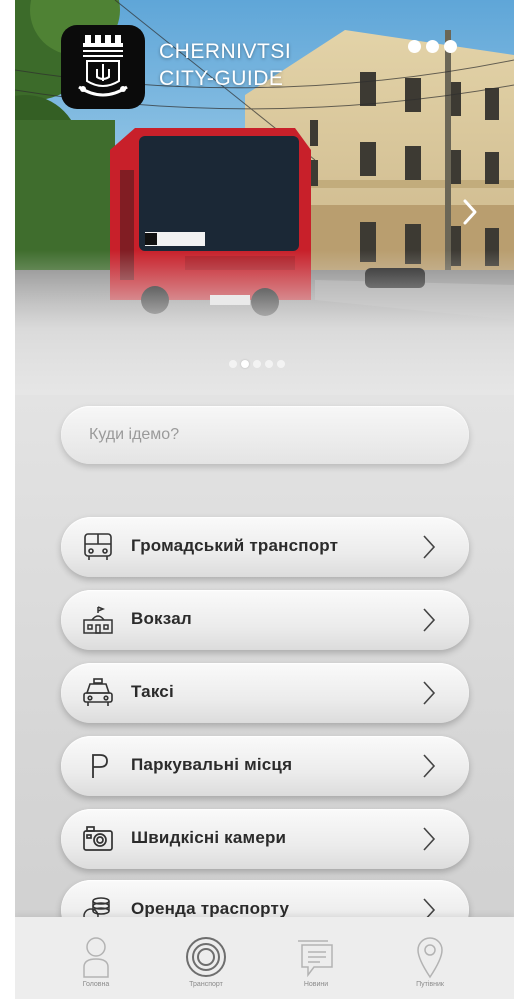 The width and height of the screenshot is (514, 999). I want to click on bottom-nav: Головна Транспорт Новини Путівник, so click(264, 958).